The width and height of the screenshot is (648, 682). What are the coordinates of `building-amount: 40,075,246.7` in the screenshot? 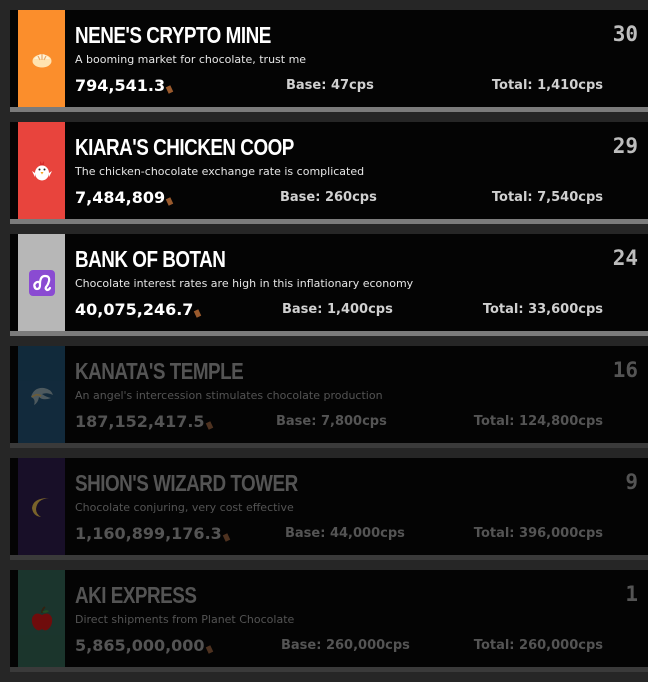 It's located at (138, 309).